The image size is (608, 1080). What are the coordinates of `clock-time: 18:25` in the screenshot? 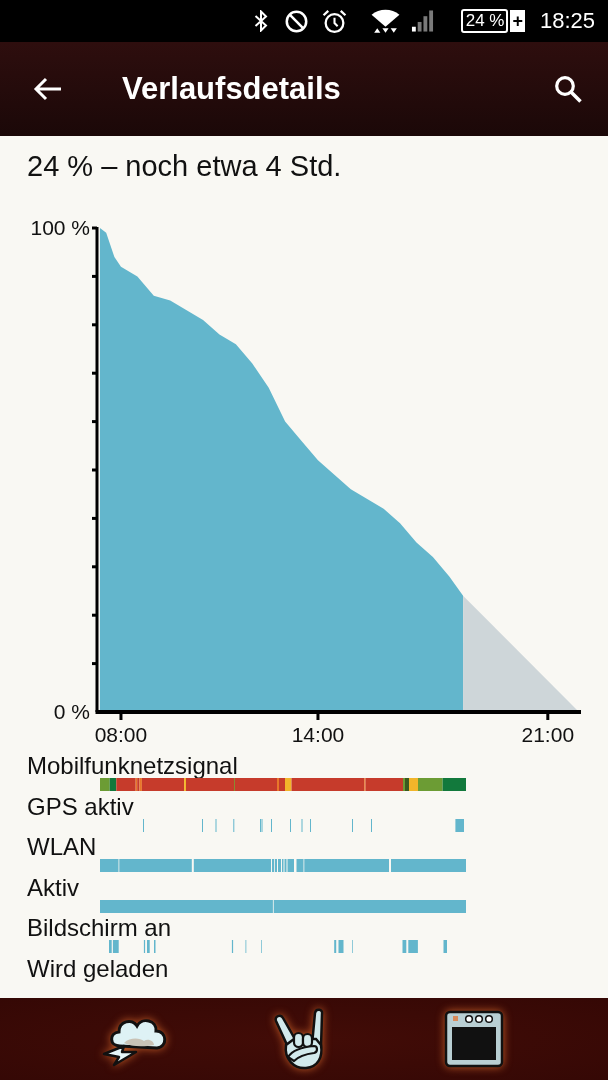 It's located at (567, 21).